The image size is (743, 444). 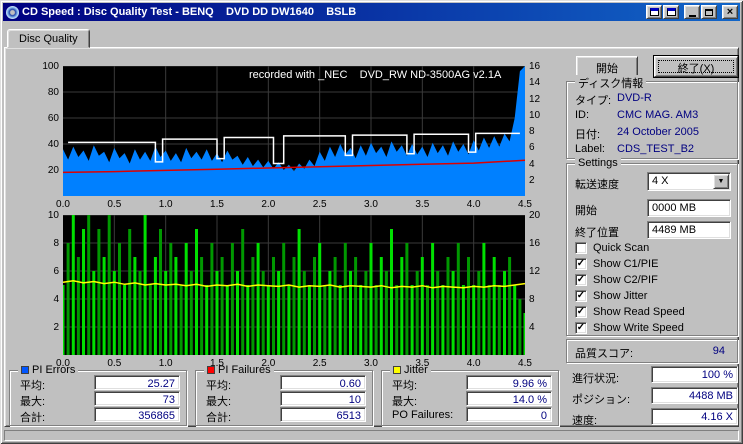 I want to click on mini-window-icon, so click(x=671, y=12).